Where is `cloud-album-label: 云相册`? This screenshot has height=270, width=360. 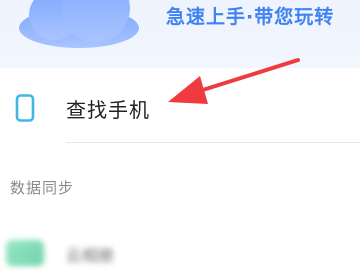 cloud-album-label: 云相册 is located at coordinates (90, 255).